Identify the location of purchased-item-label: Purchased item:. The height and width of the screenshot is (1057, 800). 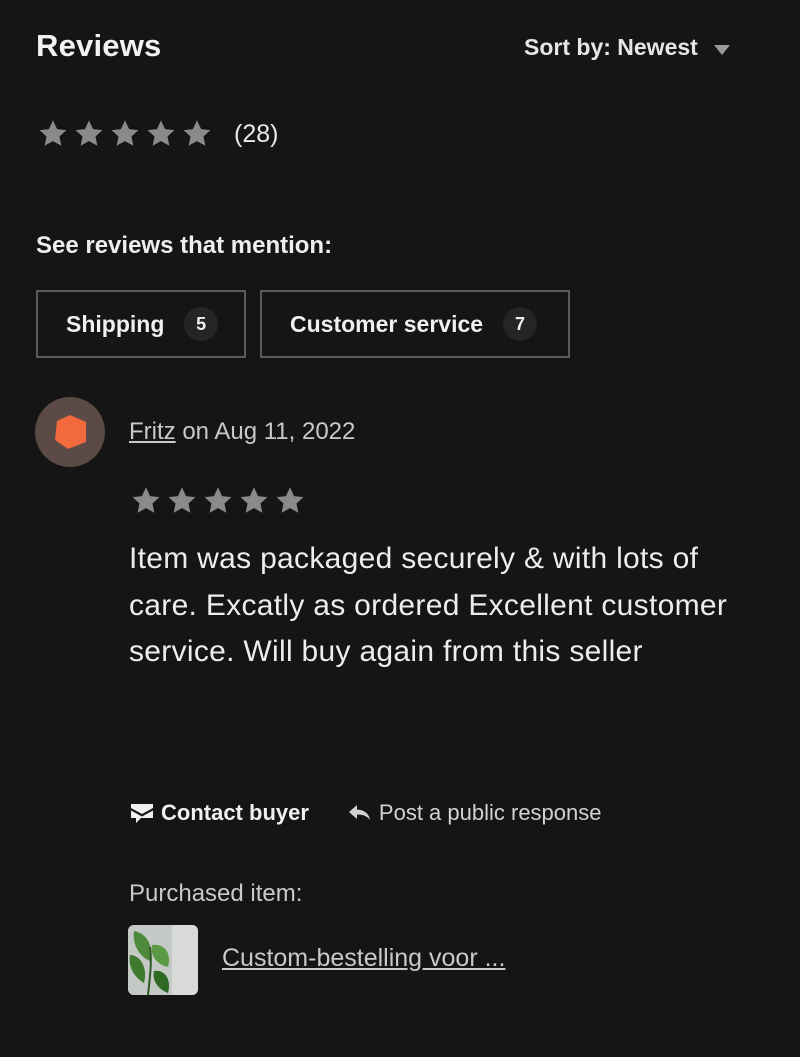
(216, 893).